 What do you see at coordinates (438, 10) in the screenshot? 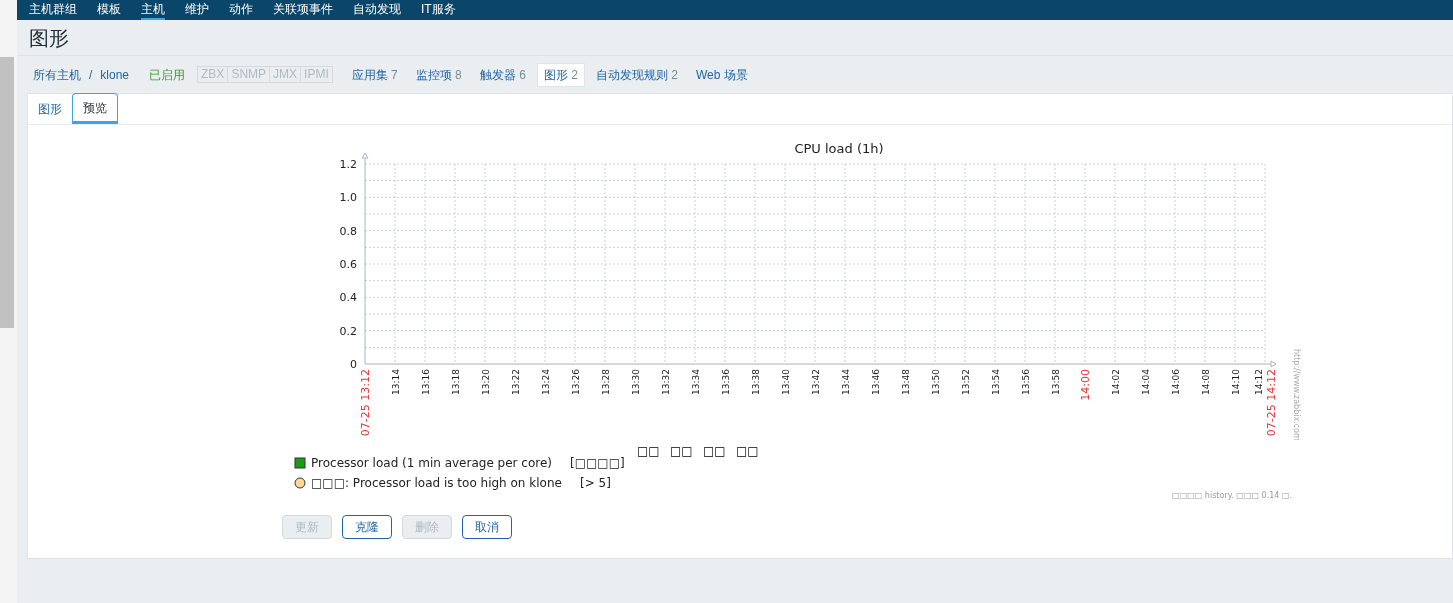
I see `nav-tab: IT服务` at bounding box center [438, 10].